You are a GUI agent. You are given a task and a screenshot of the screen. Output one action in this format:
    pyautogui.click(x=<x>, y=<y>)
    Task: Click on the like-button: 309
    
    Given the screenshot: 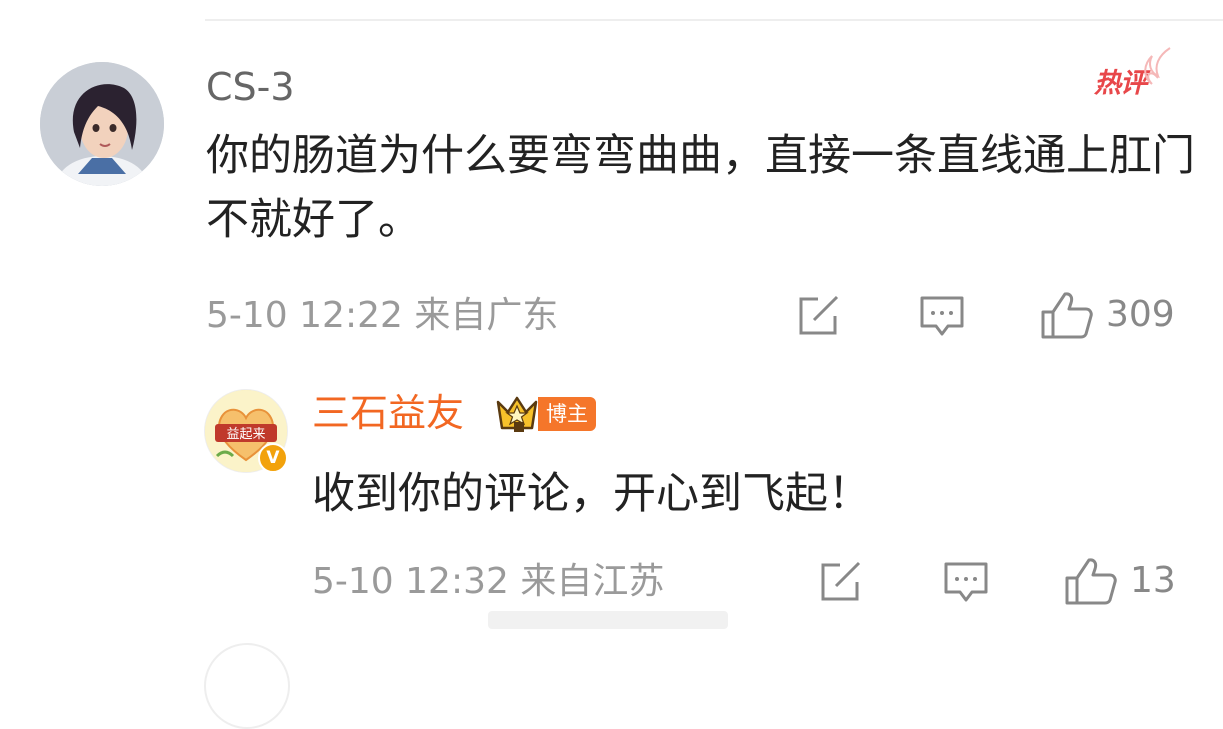 What is the action you would take?
    pyautogui.click(x=1107, y=315)
    